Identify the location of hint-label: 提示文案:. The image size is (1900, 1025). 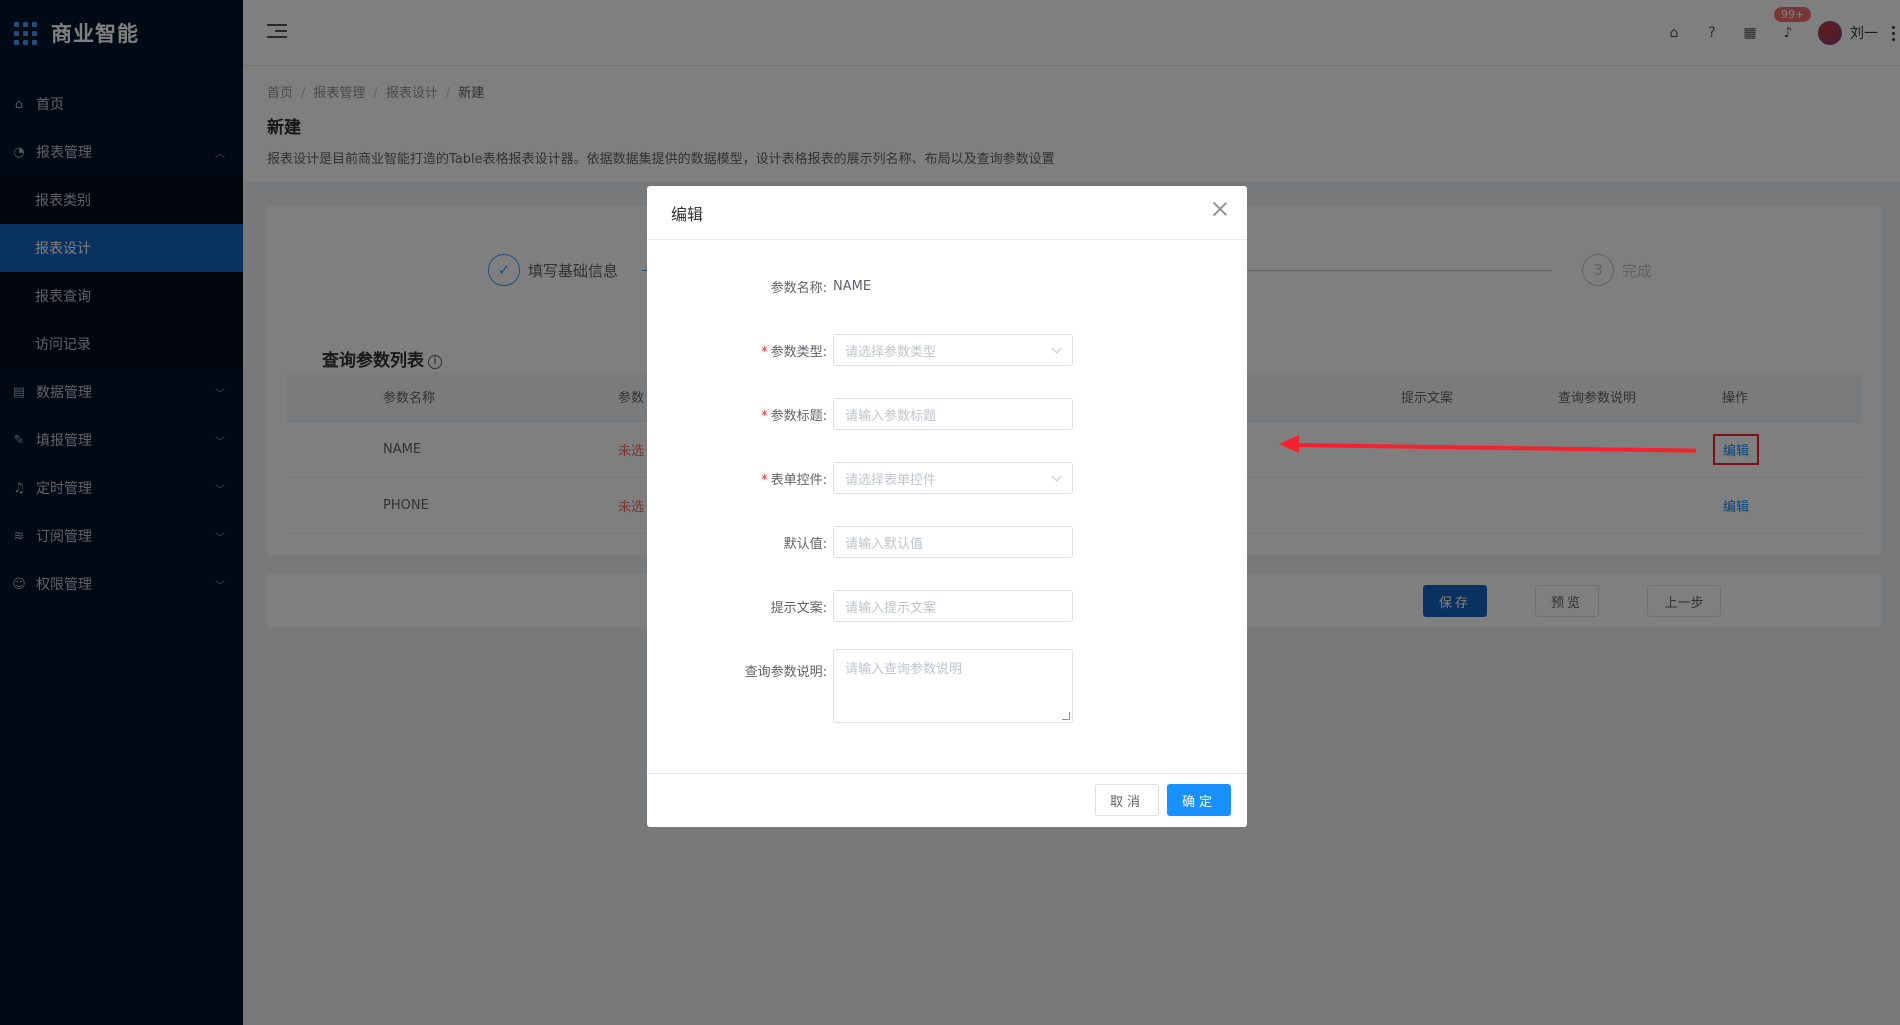
(798, 608).